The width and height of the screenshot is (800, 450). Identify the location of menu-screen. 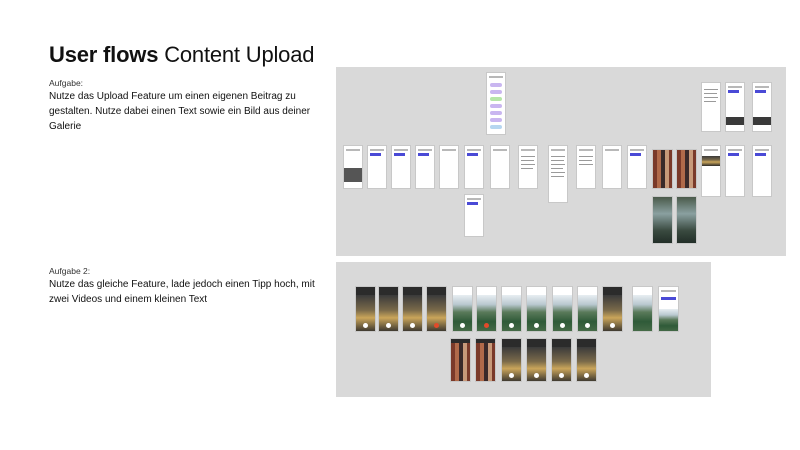
(496, 103).